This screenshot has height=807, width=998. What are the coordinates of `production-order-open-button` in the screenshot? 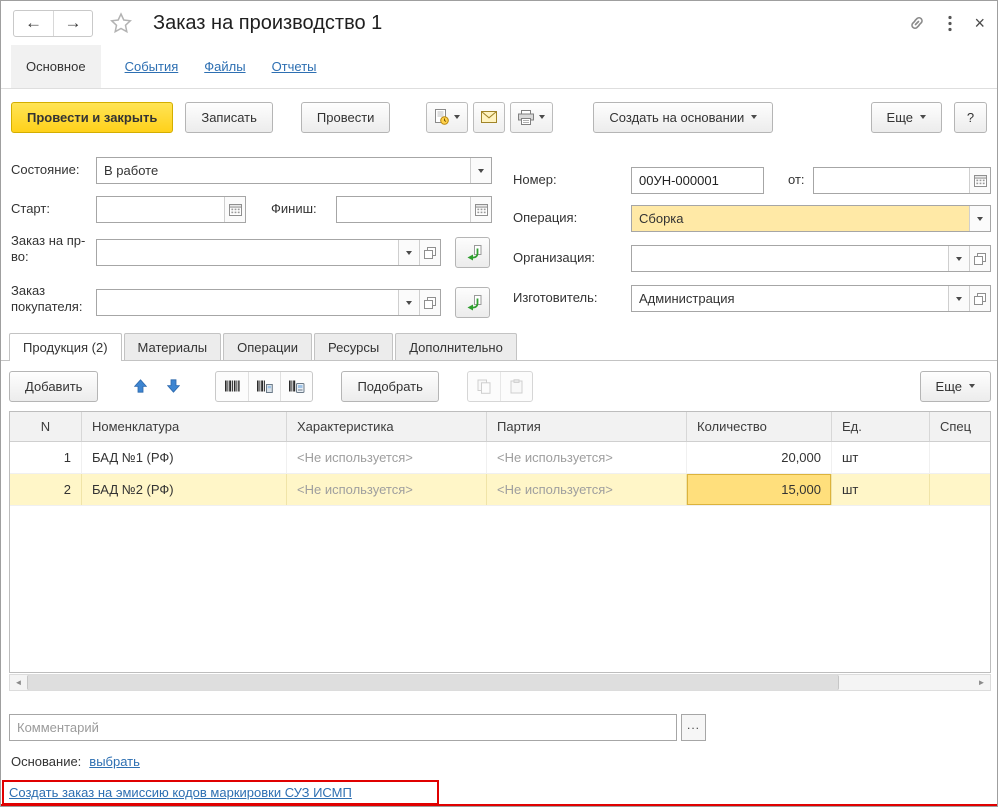 It's located at (429, 252).